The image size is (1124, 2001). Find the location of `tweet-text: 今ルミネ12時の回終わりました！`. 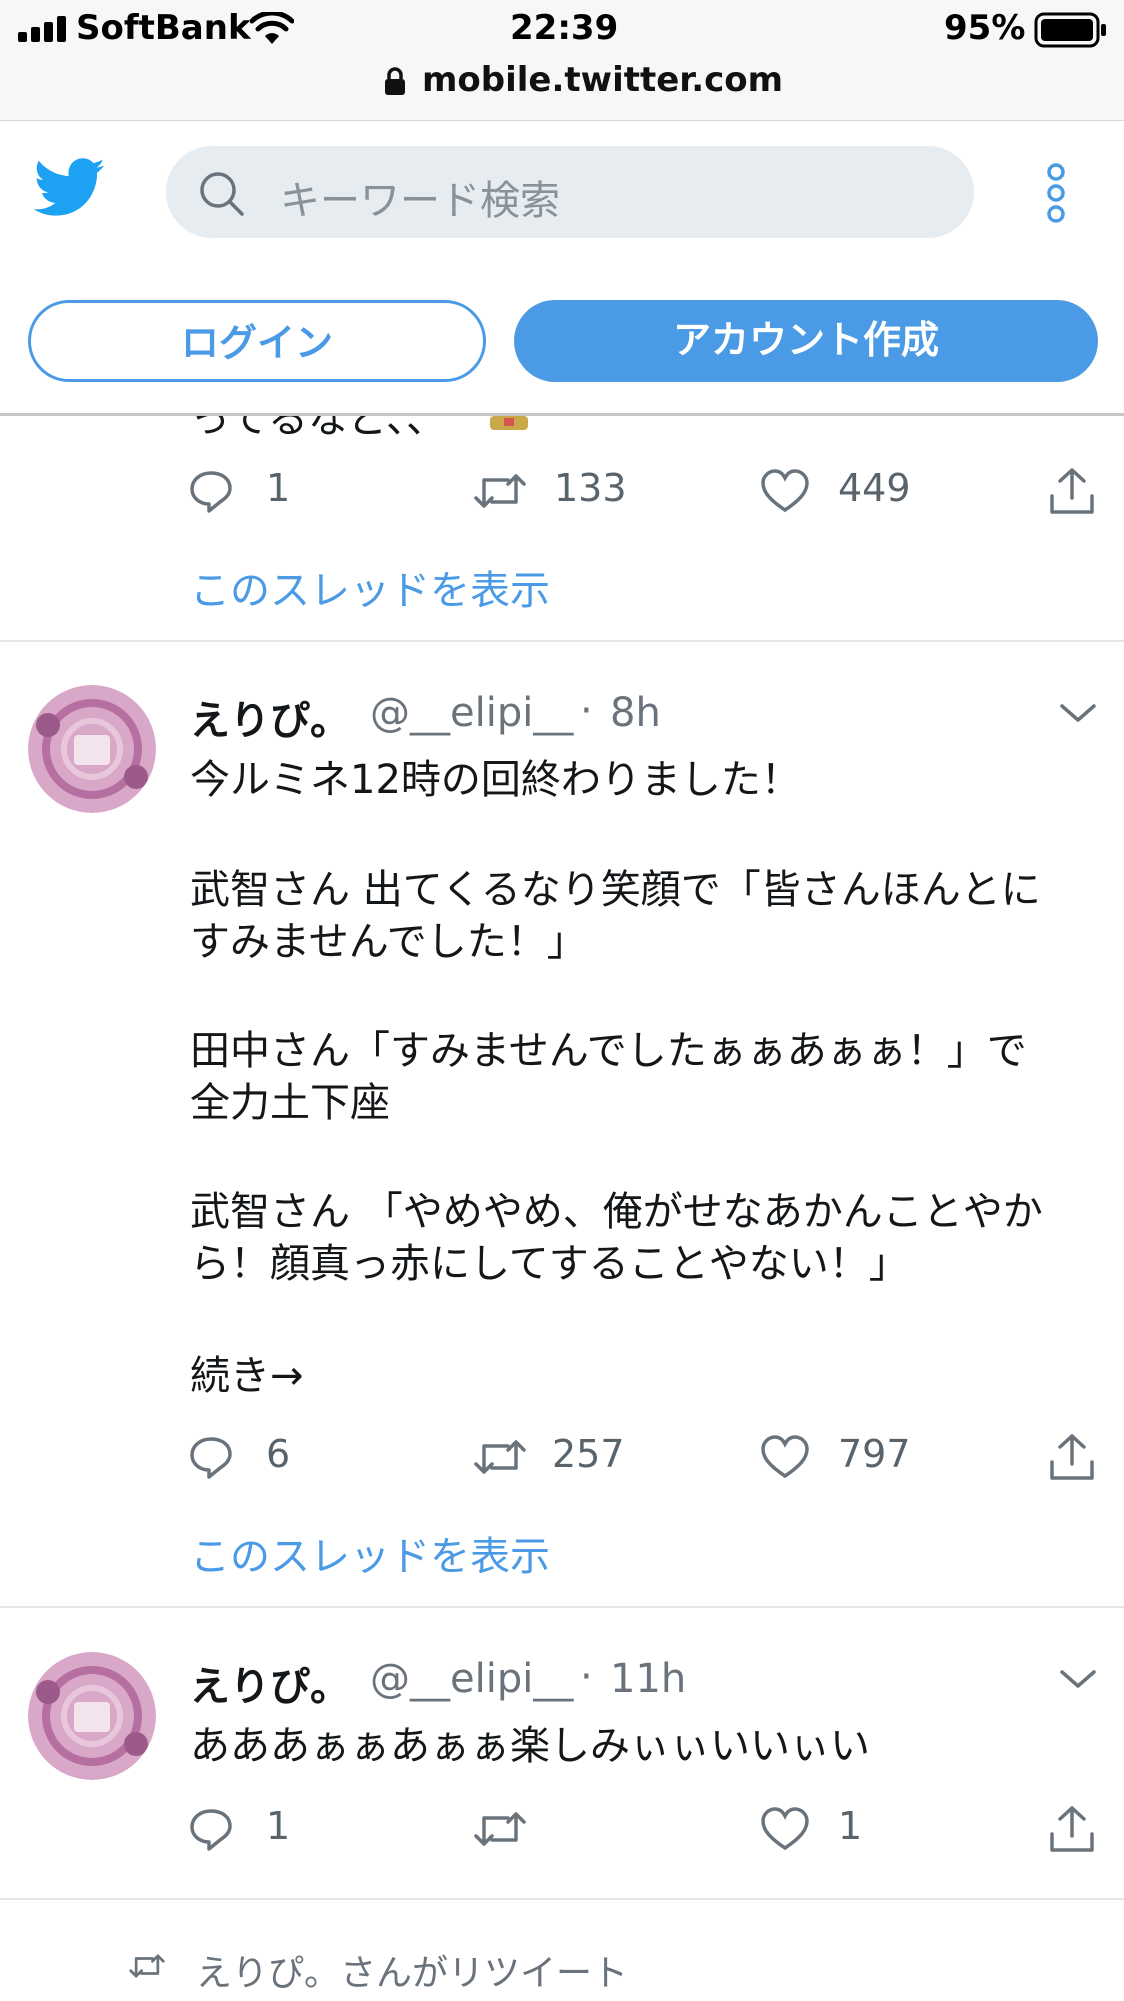

tweet-text: 今ルミネ12時の回終わりました！ is located at coordinates (495, 780).